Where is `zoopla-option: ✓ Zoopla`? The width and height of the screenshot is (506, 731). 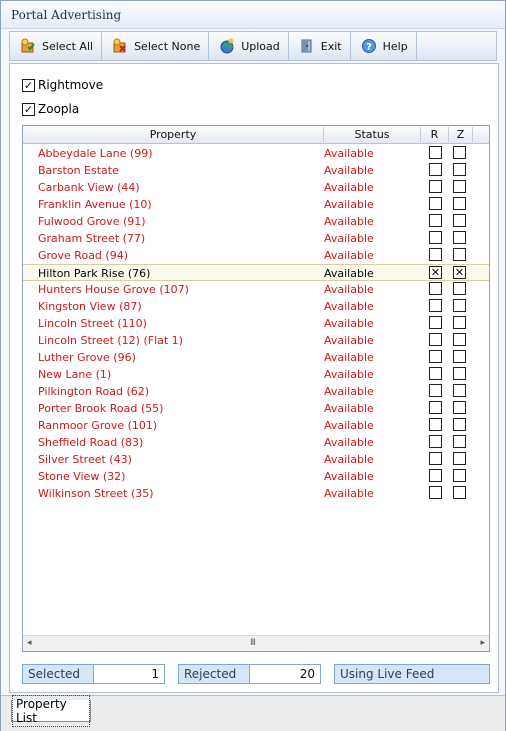 zoopla-option: ✓ Zoopla is located at coordinates (50, 109).